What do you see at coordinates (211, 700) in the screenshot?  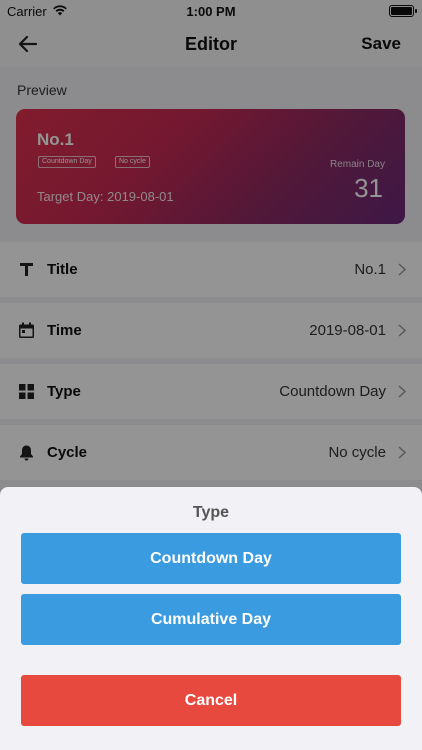 I see `cancel-button: Cancel` at bounding box center [211, 700].